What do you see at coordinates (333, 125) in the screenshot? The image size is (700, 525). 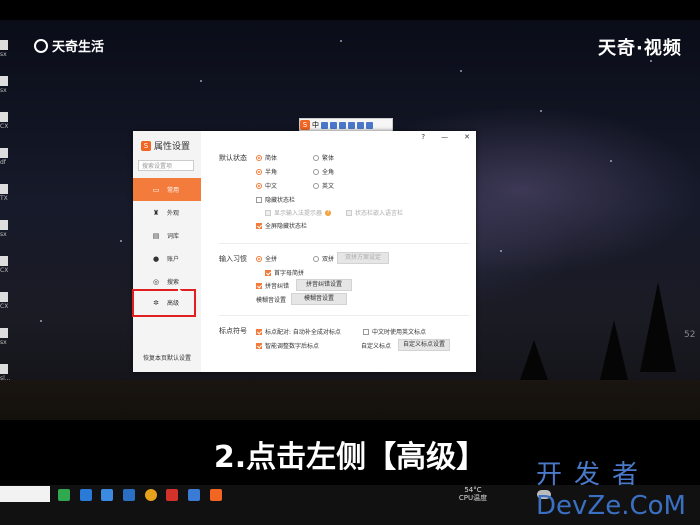 I see `emoji-icon` at bounding box center [333, 125].